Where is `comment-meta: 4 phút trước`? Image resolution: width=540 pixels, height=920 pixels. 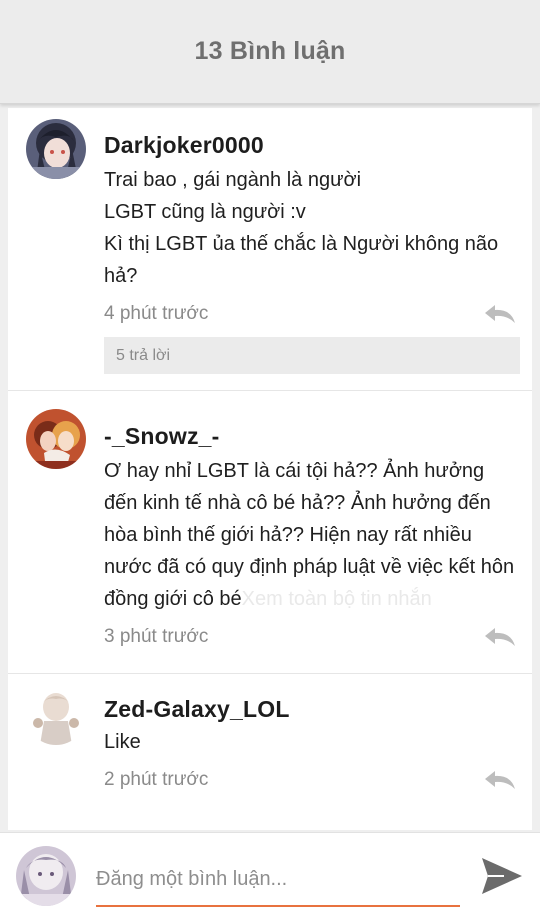 comment-meta: 4 phút trước is located at coordinates (312, 314).